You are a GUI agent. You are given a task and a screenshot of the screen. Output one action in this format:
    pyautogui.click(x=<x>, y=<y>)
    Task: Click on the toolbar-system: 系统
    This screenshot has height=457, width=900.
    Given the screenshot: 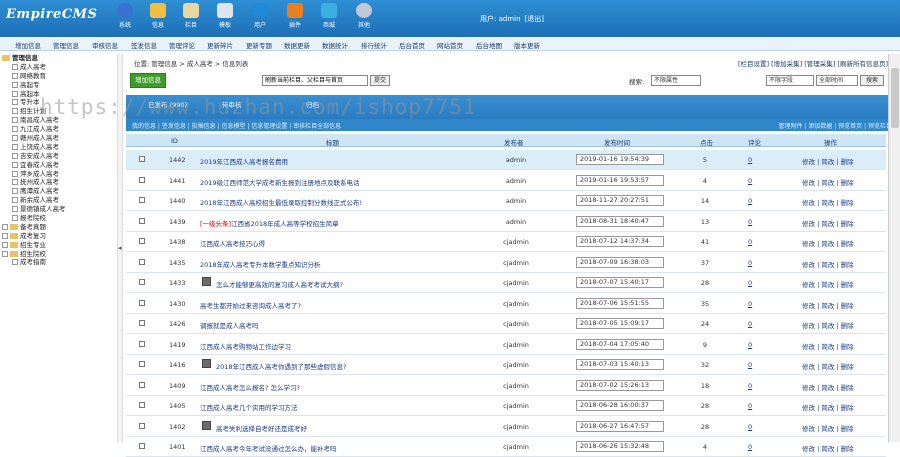 What is the action you would take?
    pyautogui.click(x=125, y=16)
    